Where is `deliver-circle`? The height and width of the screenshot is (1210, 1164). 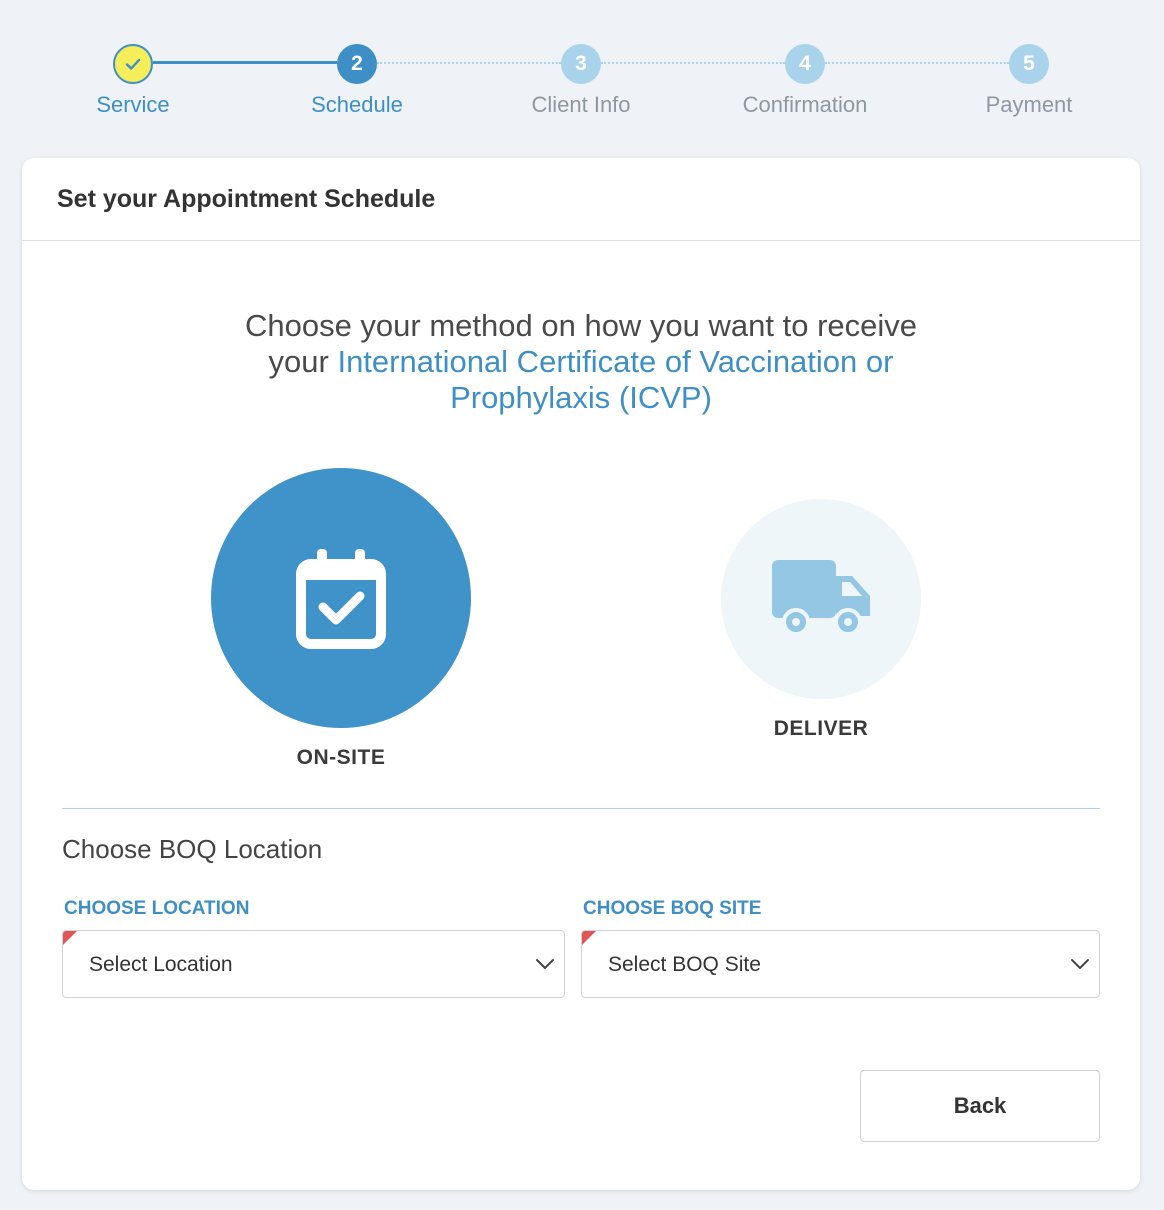
deliver-circle is located at coordinates (821, 599).